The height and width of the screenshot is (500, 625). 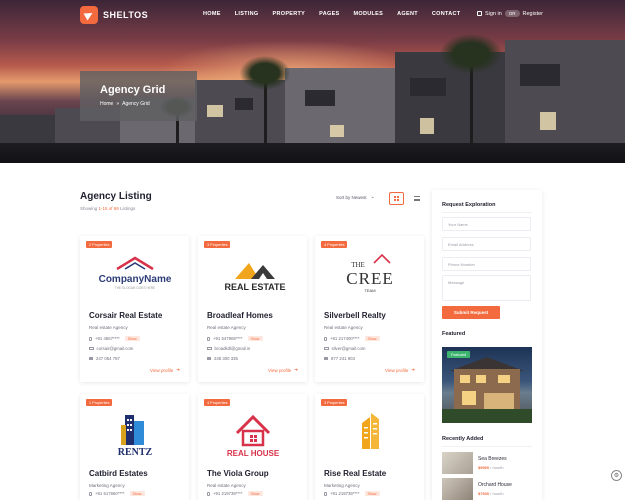 What do you see at coordinates (289, 14) in the screenshot?
I see `menu-item-property: PROPERTY` at bounding box center [289, 14].